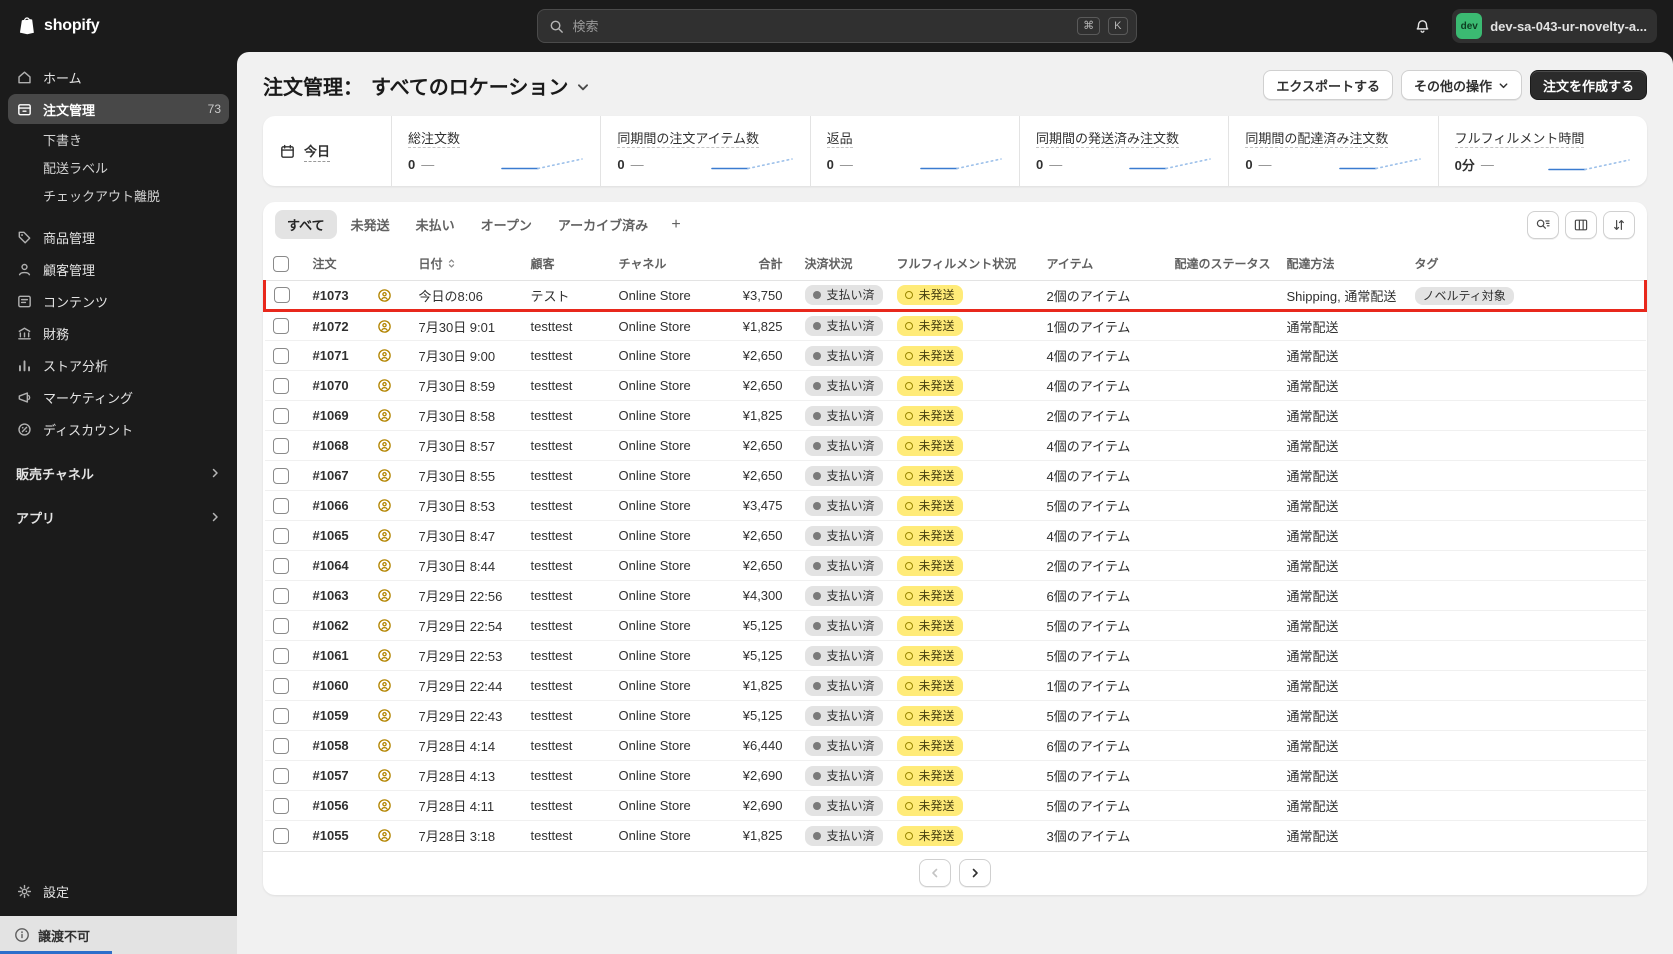 The width and height of the screenshot is (1673, 954). What do you see at coordinates (331, 595) in the screenshot?
I see `order-number: #1063` at bounding box center [331, 595].